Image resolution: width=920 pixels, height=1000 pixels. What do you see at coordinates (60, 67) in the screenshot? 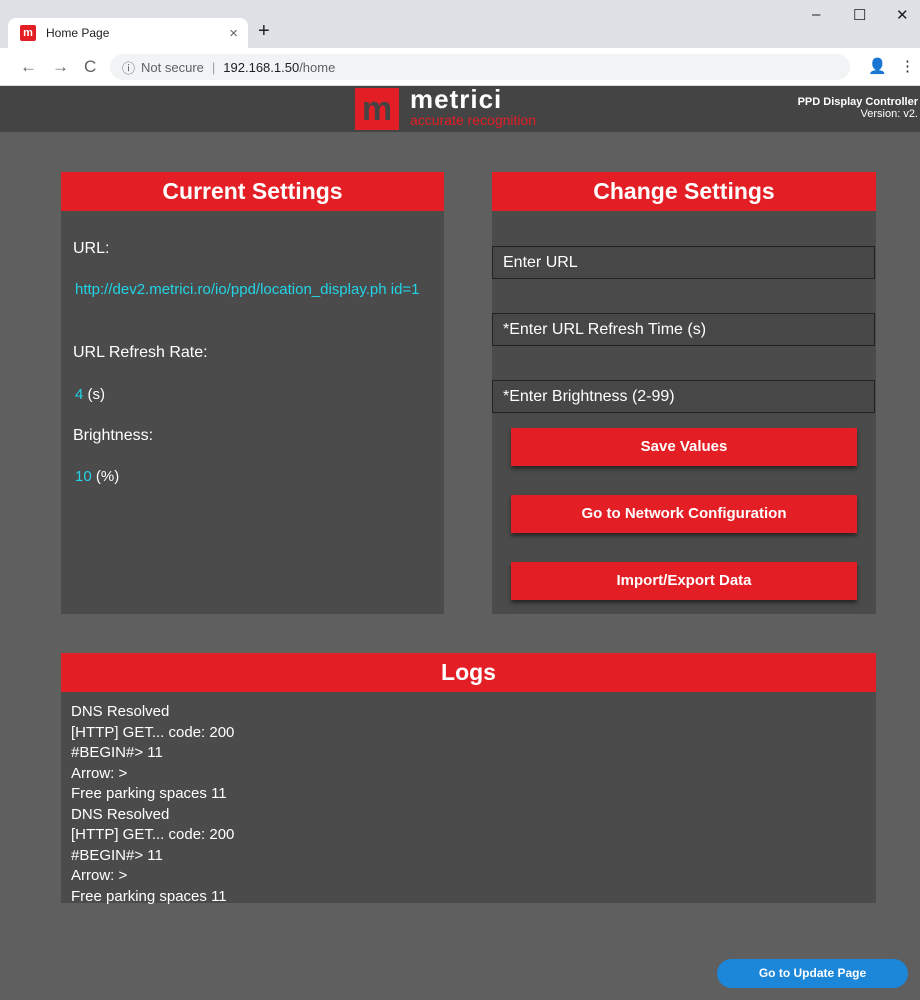
I see `forward-icon: →` at bounding box center [60, 67].